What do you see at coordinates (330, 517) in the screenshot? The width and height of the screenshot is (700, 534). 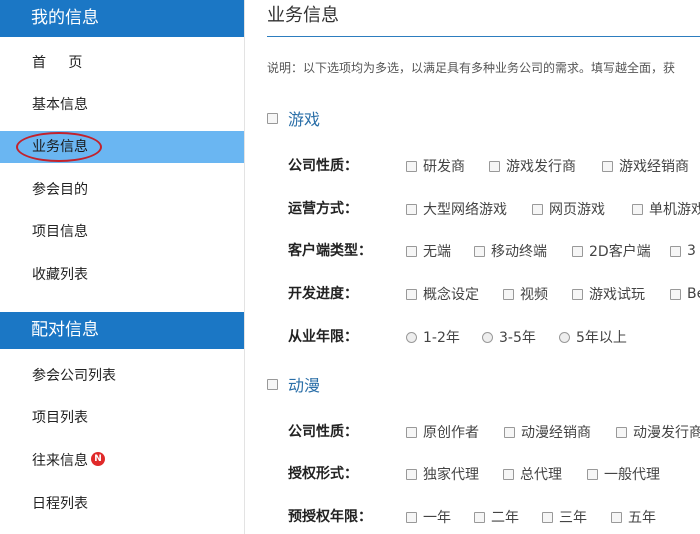 I see `row-label: 预授权年限：` at bounding box center [330, 517].